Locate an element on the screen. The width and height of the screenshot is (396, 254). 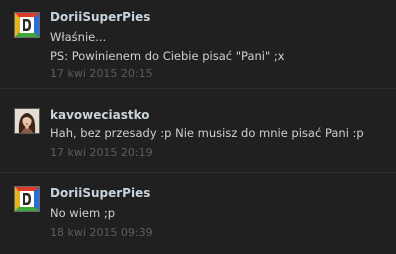
user-photo-avatar is located at coordinates (27, 121).